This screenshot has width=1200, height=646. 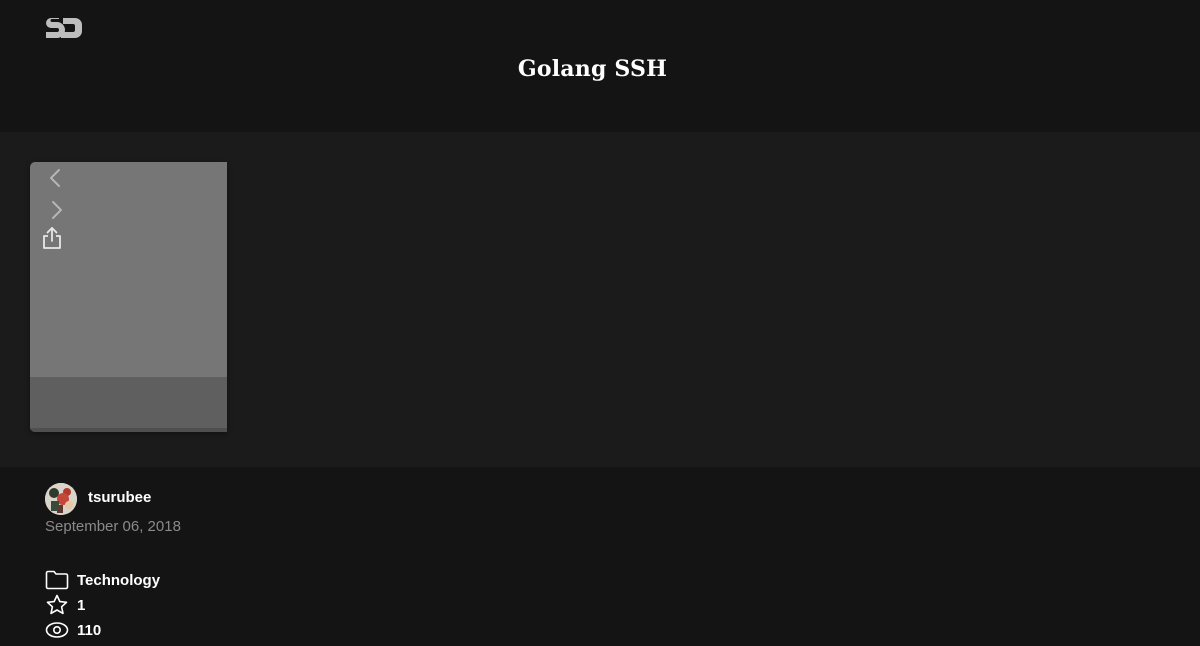 I want to click on chevron-left-icon, so click(x=56, y=178).